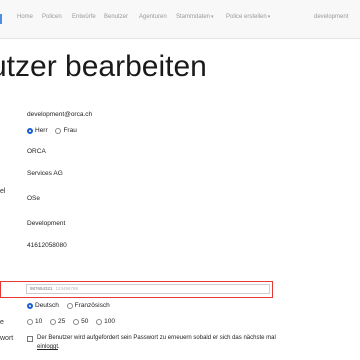 The image size is (360, 360). Describe the element at coordinates (153, 17) in the screenshot. I see `nav-agenturen: Agenturen` at that location.